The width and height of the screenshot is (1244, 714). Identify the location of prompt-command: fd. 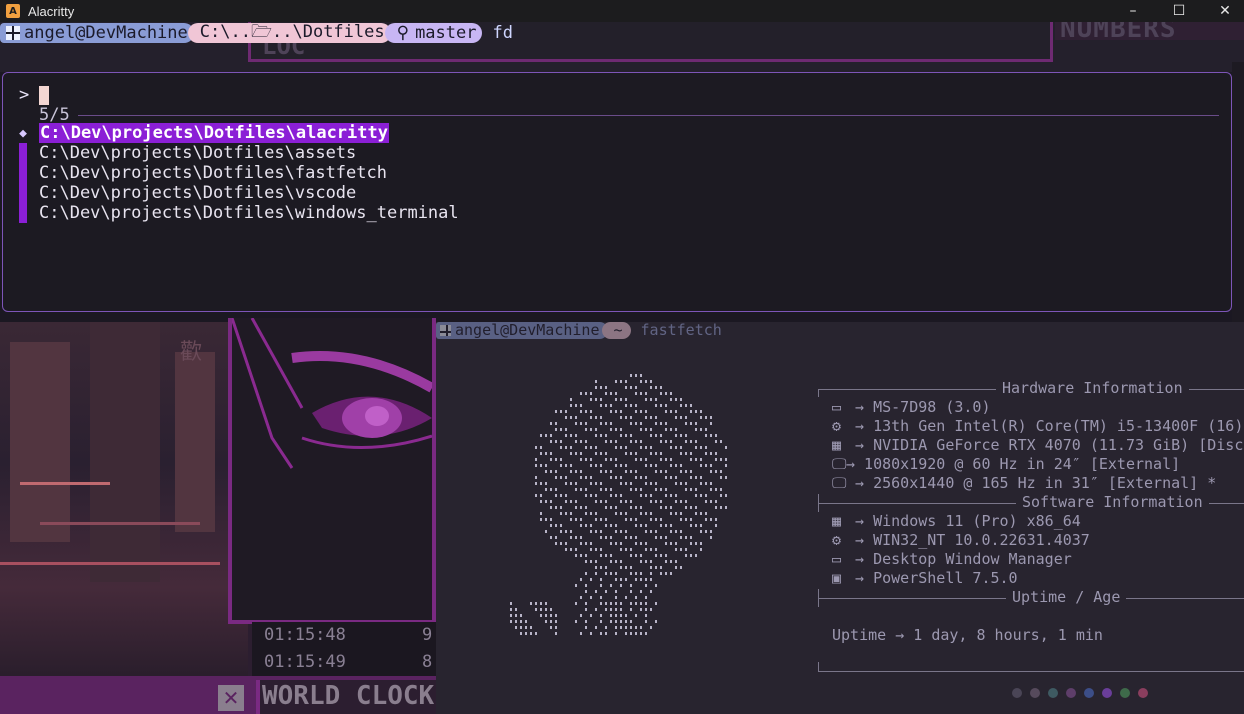
(502, 33).